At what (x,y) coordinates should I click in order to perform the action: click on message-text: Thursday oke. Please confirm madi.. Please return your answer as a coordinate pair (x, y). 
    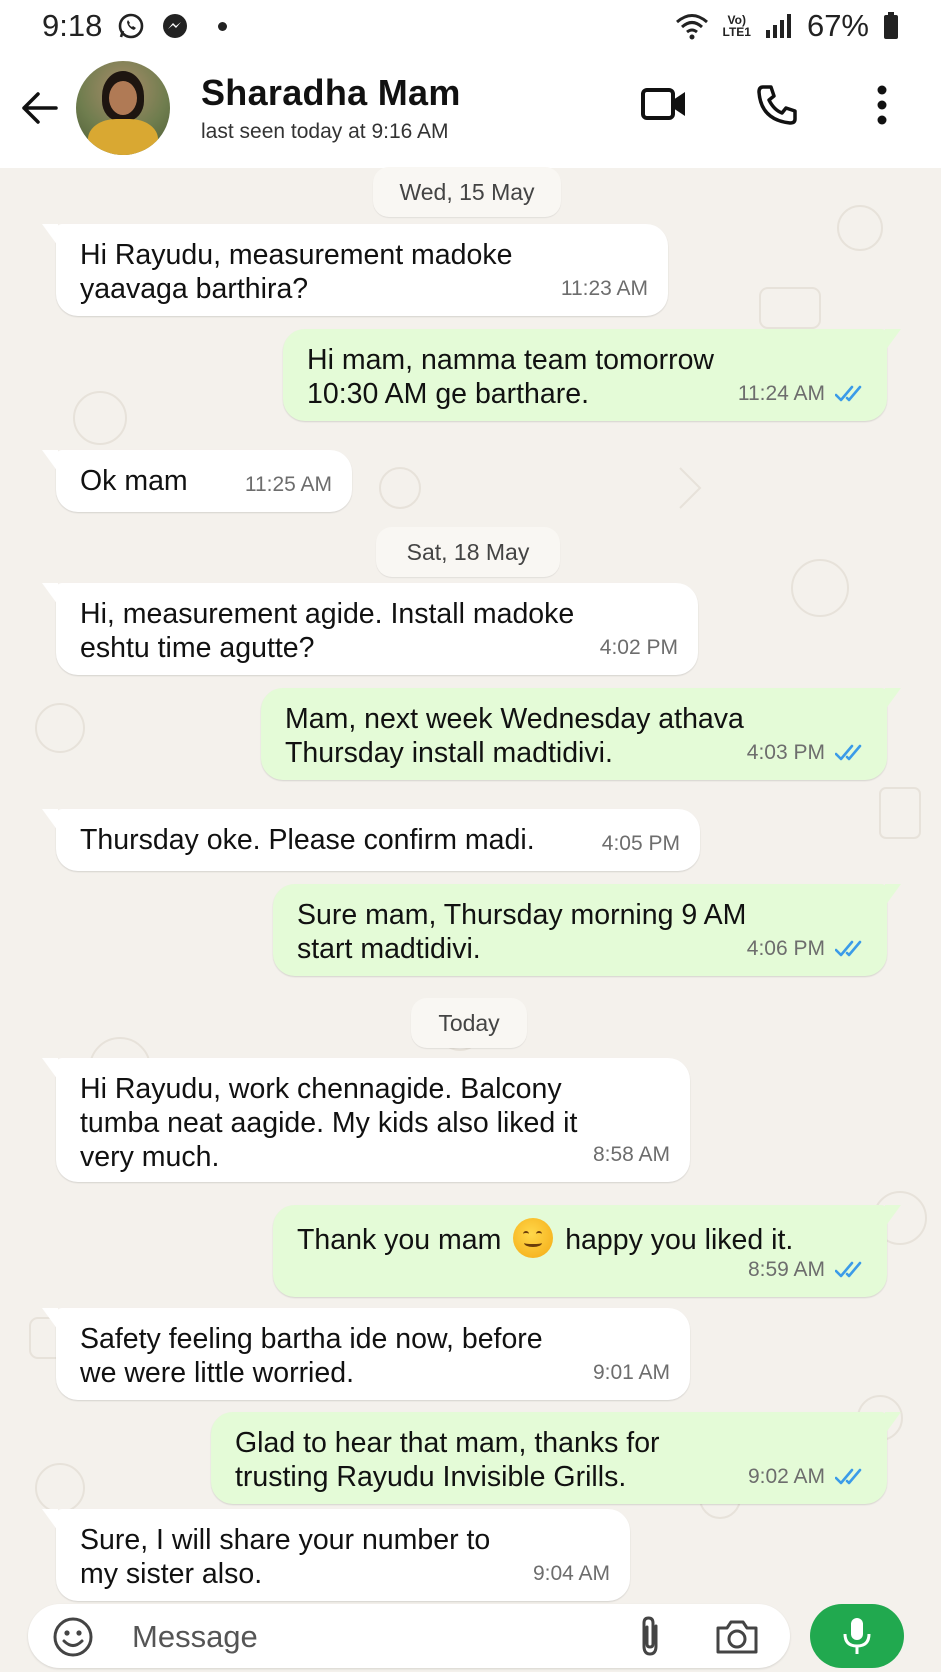
    Looking at the image, I should click on (307, 840).